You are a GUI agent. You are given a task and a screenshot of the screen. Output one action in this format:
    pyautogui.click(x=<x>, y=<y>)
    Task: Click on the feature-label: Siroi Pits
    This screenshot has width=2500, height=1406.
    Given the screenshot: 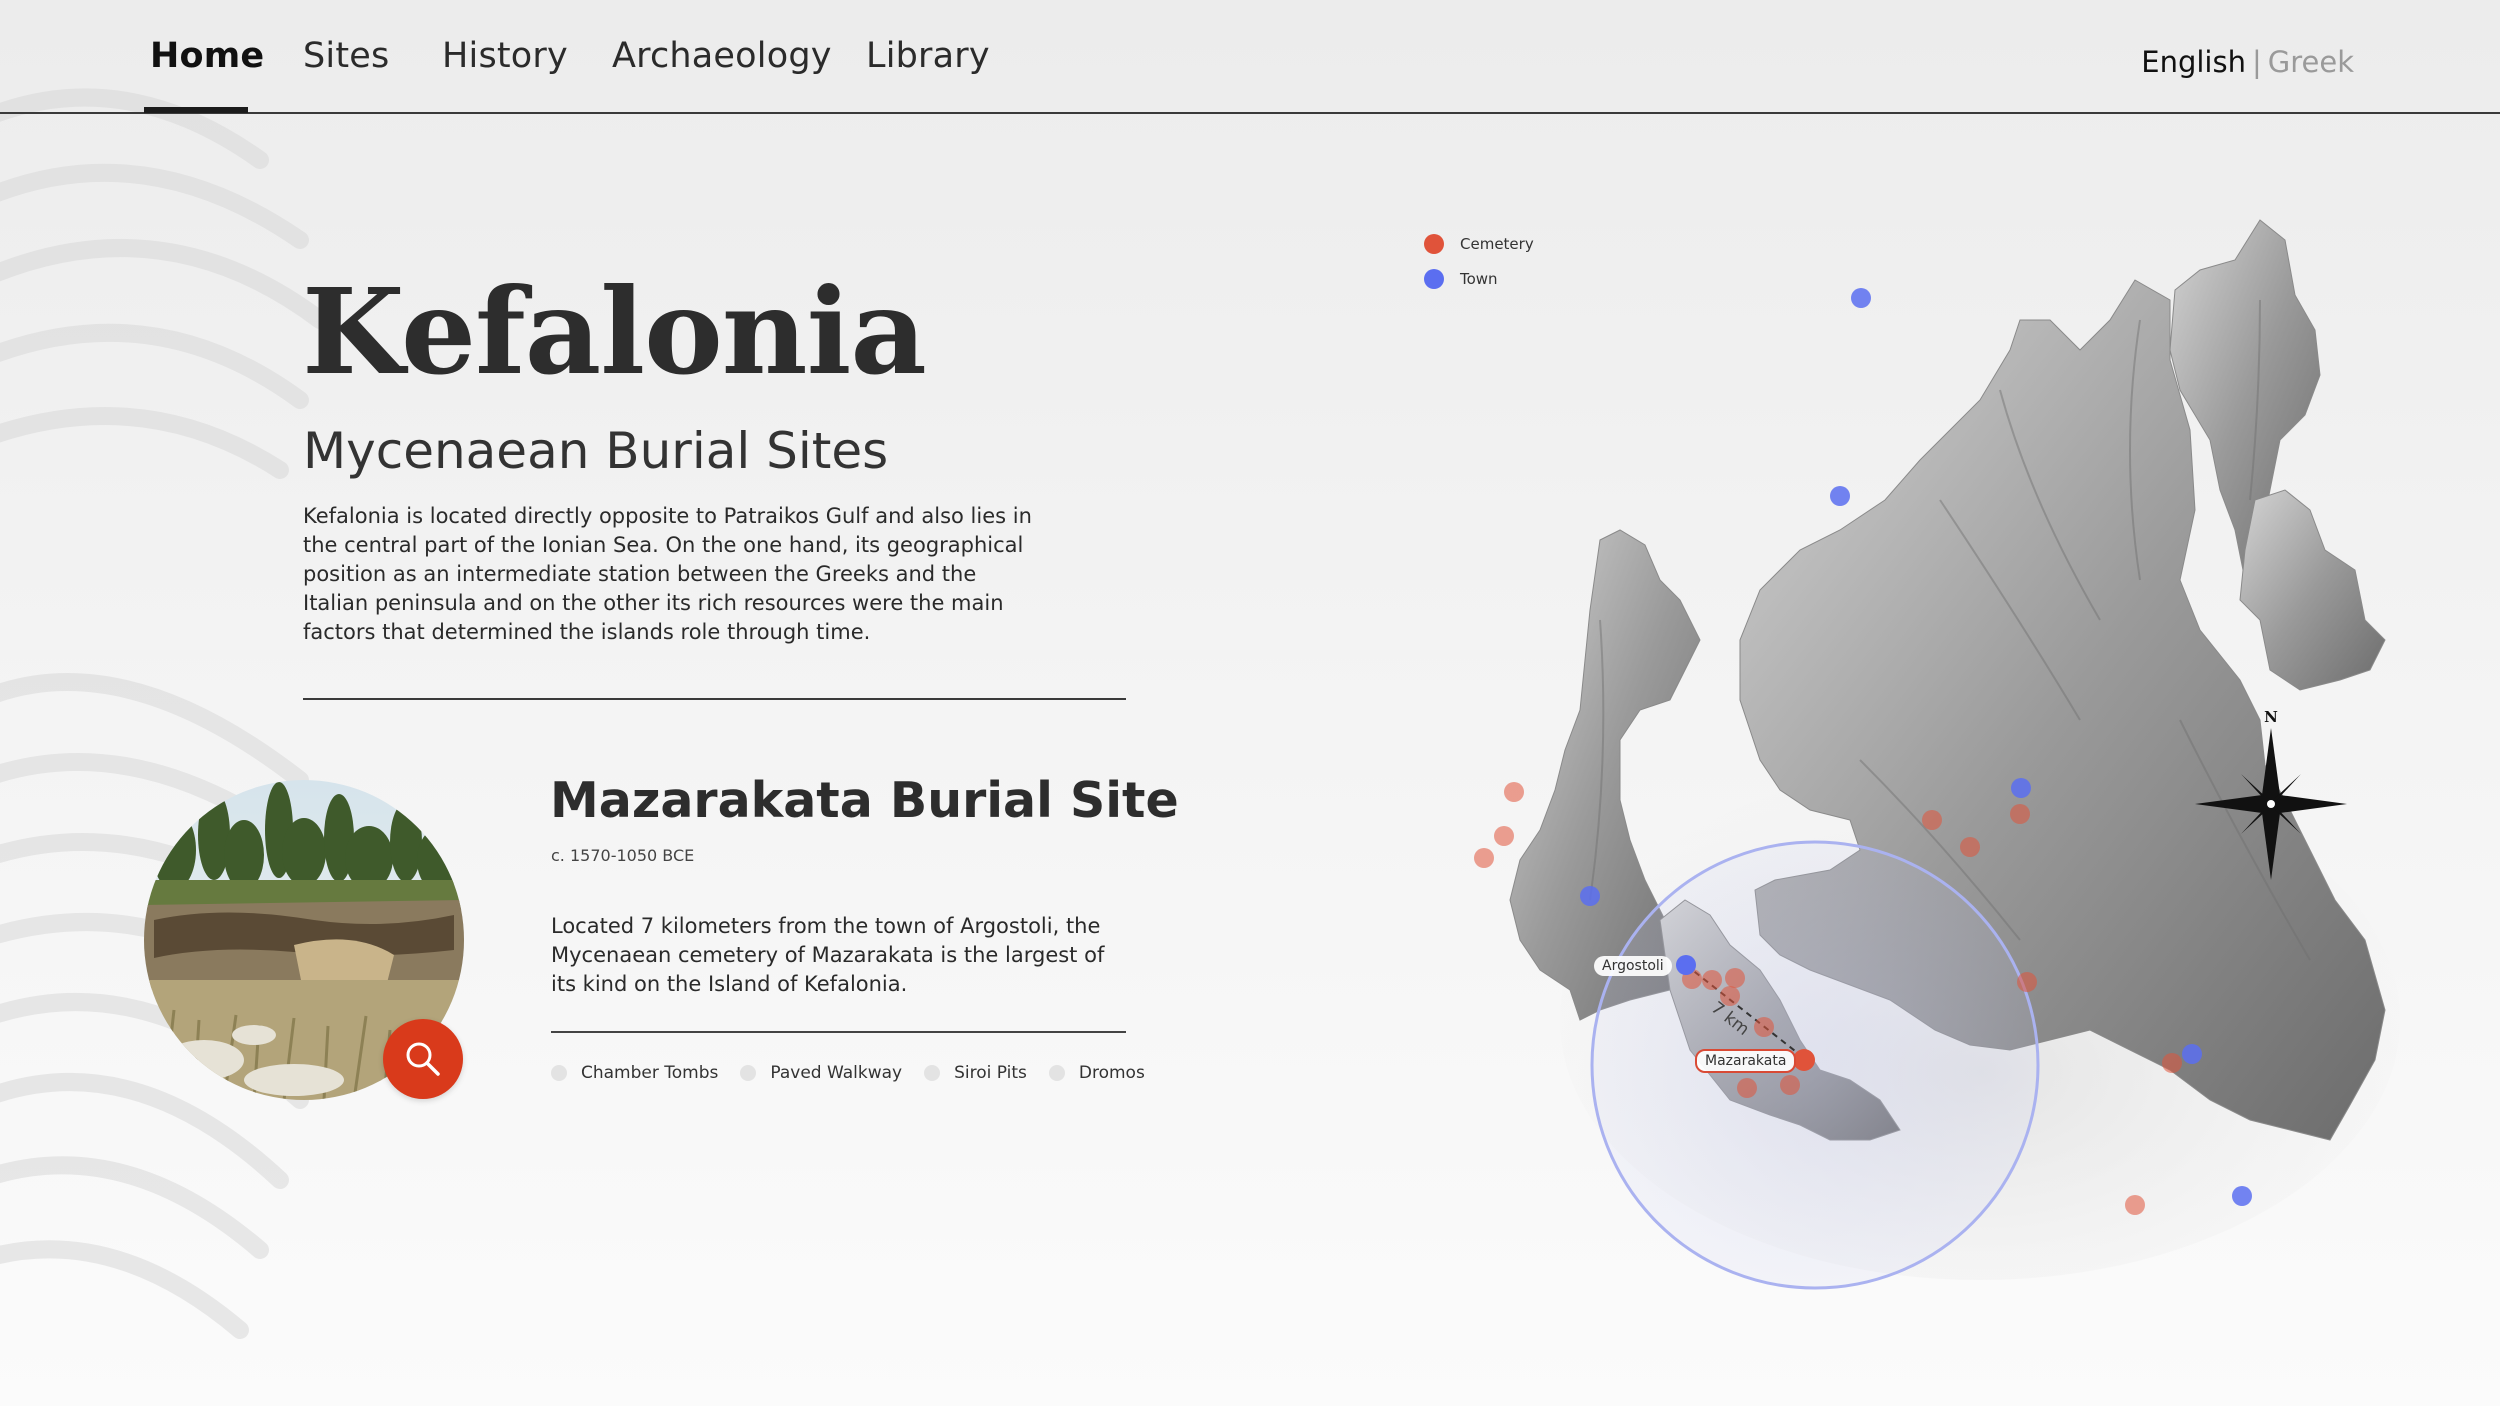 What is the action you would take?
    pyautogui.click(x=990, y=1073)
    